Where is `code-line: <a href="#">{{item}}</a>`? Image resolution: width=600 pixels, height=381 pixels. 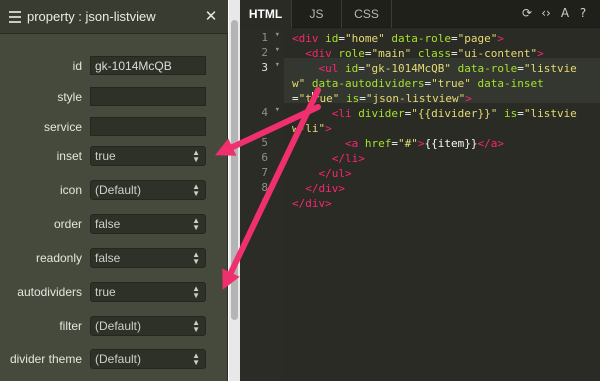 code-line: <a href="#">{{item}}</a> is located at coordinates (398, 143).